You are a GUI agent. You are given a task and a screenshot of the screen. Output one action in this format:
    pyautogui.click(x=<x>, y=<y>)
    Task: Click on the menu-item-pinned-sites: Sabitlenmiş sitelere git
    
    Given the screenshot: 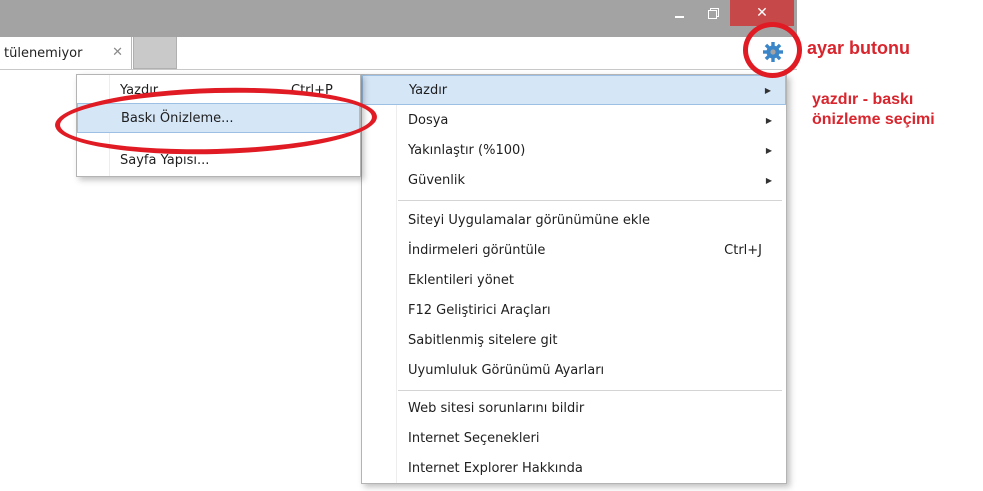 What is the action you would take?
    pyautogui.click(x=574, y=340)
    